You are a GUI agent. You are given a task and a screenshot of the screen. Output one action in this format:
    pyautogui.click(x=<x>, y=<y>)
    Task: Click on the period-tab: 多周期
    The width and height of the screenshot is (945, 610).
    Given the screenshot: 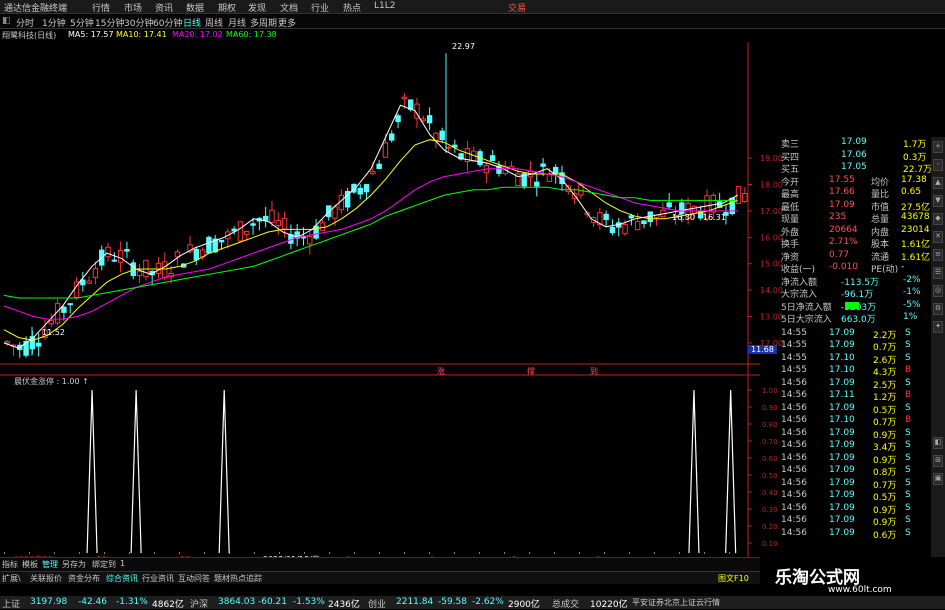 What is the action you would take?
    pyautogui.click(x=263, y=22)
    